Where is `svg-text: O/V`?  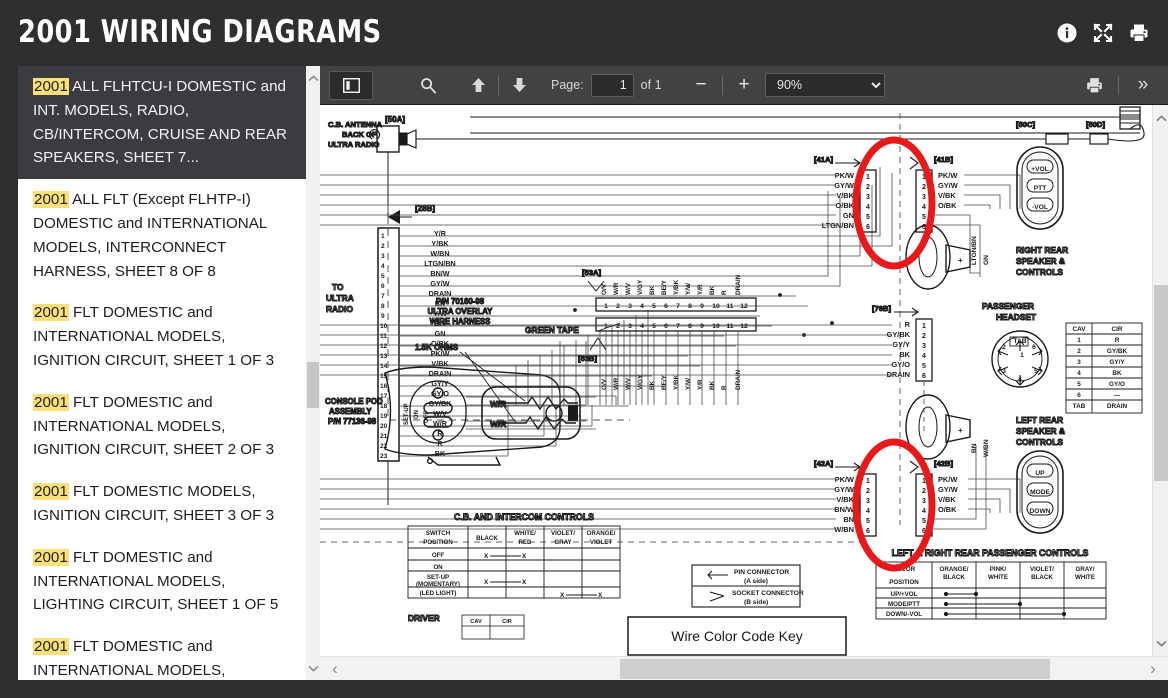 svg-text: O/V is located at coordinates (604, 289).